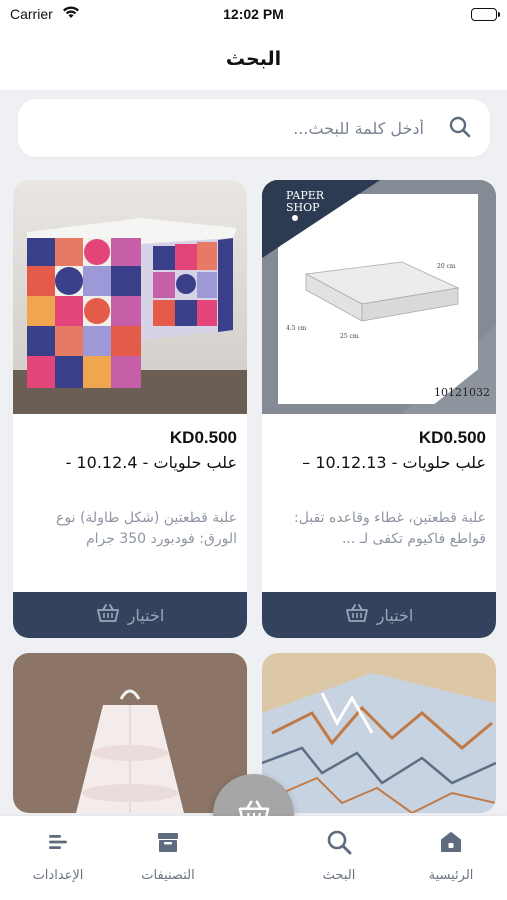 The width and height of the screenshot is (507, 900). What do you see at coordinates (168, 858) in the screenshot?
I see `tab-categories: التصنيفات` at bounding box center [168, 858].